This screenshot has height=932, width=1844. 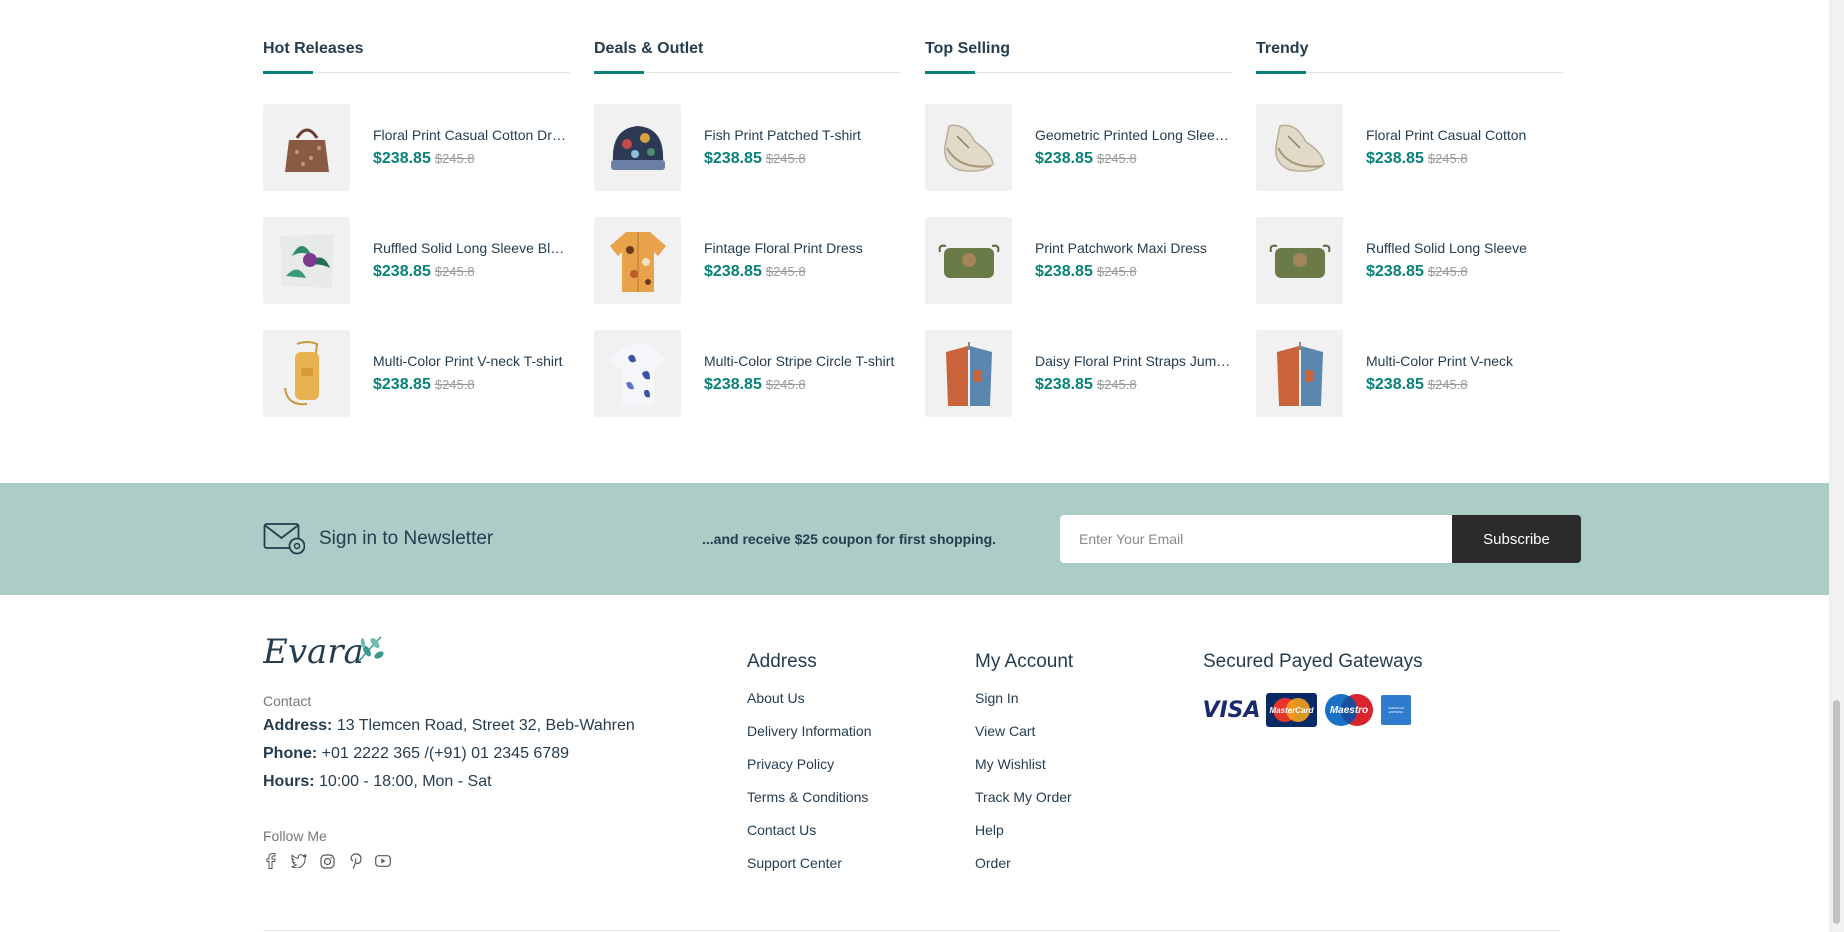 What do you see at coordinates (1306, 710) in the screenshot?
I see `payment-cards: VISA MasterCard Maestro AMERICAN EXPRESS` at bounding box center [1306, 710].